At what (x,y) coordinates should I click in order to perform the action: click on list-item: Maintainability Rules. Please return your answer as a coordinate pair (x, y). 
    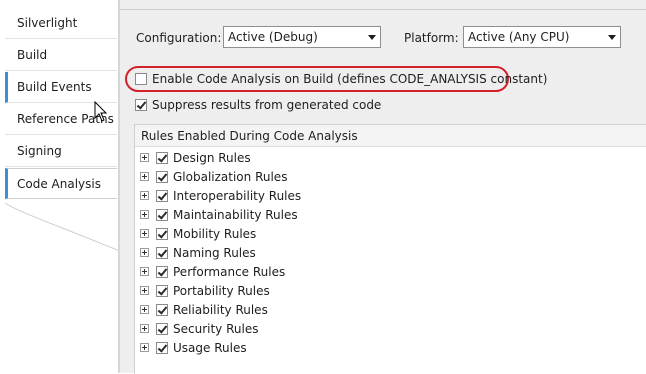
    Looking at the image, I should click on (390, 215).